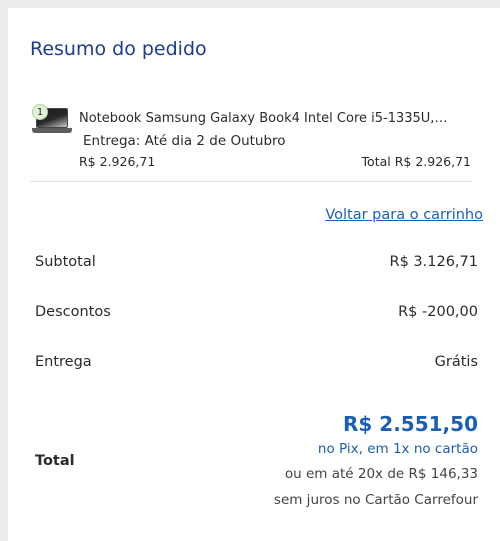 This screenshot has height=541, width=500. What do you see at coordinates (433, 262) in the screenshot?
I see `subtotal-value: R$ 3.126,71` at bounding box center [433, 262].